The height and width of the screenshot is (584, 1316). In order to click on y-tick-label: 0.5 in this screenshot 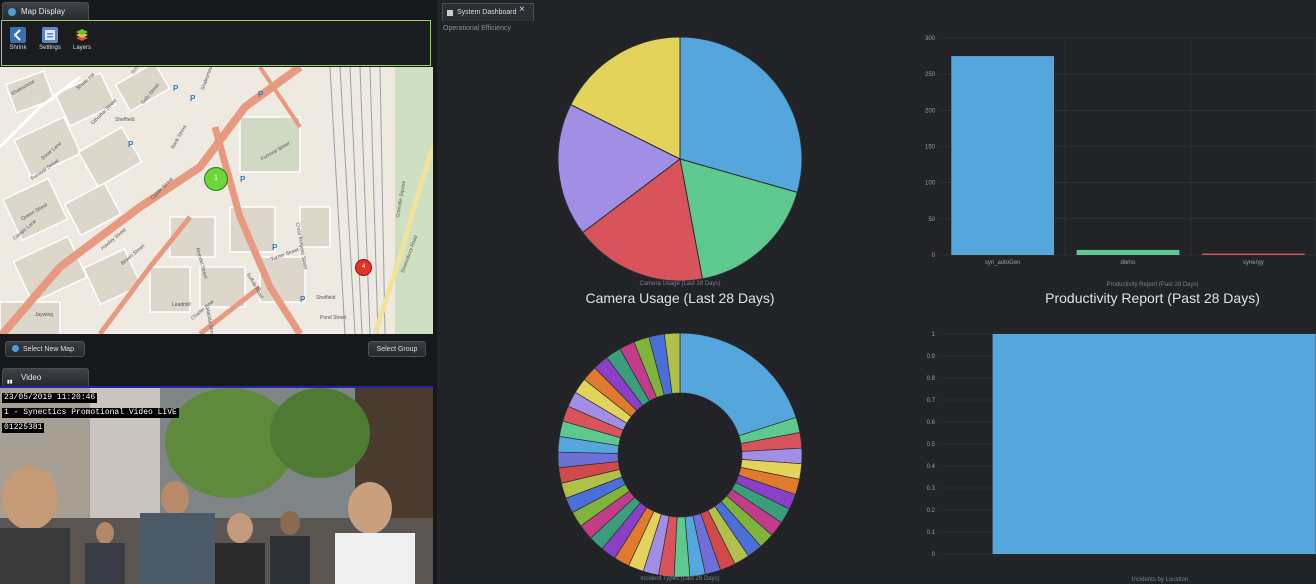, I will do `click(931, 445)`.